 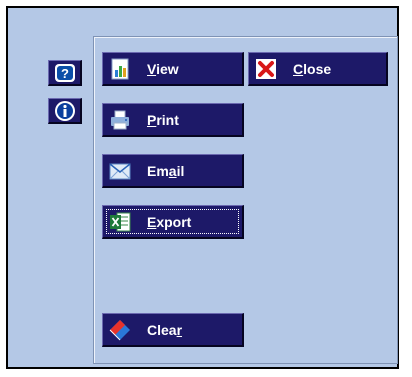 What do you see at coordinates (266, 68) in the screenshot?
I see `red-x-icon` at bounding box center [266, 68].